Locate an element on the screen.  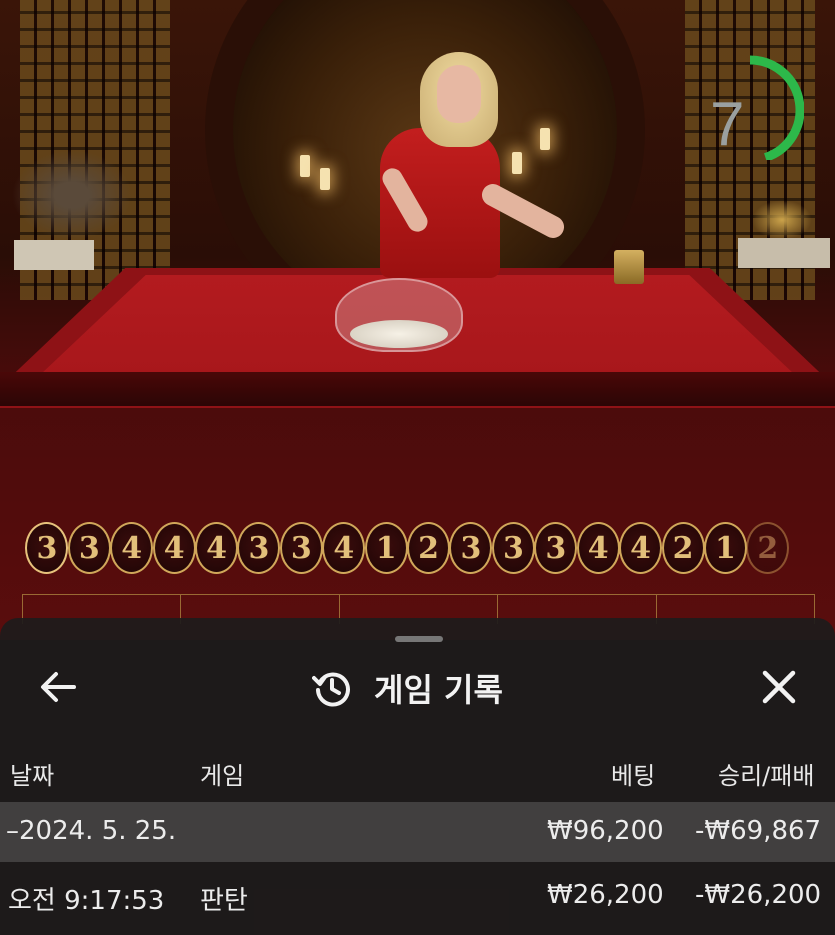
countdown-timer: 7 is located at coordinates (752, 95).